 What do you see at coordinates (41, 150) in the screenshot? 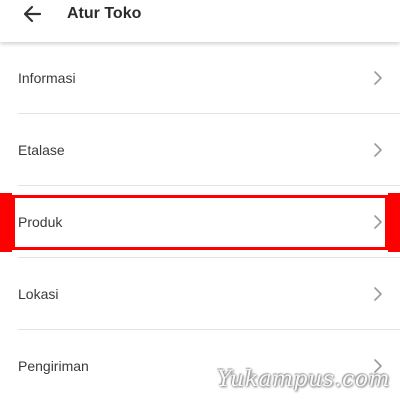
I see `menu-item-label: Etalase` at bounding box center [41, 150].